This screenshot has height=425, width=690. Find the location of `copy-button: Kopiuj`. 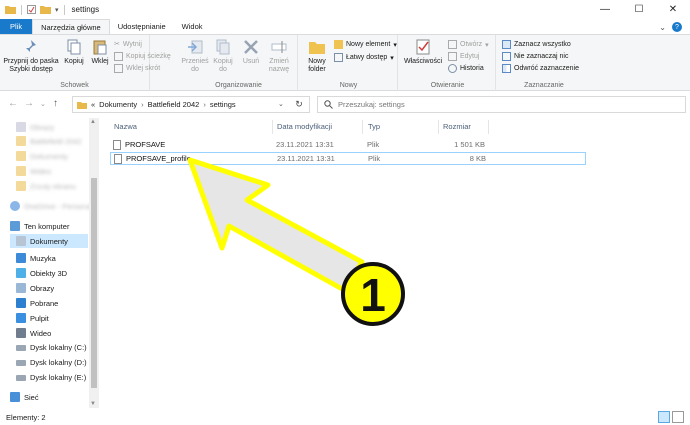

copy-button: Kopiuj is located at coordinates (74, 52).